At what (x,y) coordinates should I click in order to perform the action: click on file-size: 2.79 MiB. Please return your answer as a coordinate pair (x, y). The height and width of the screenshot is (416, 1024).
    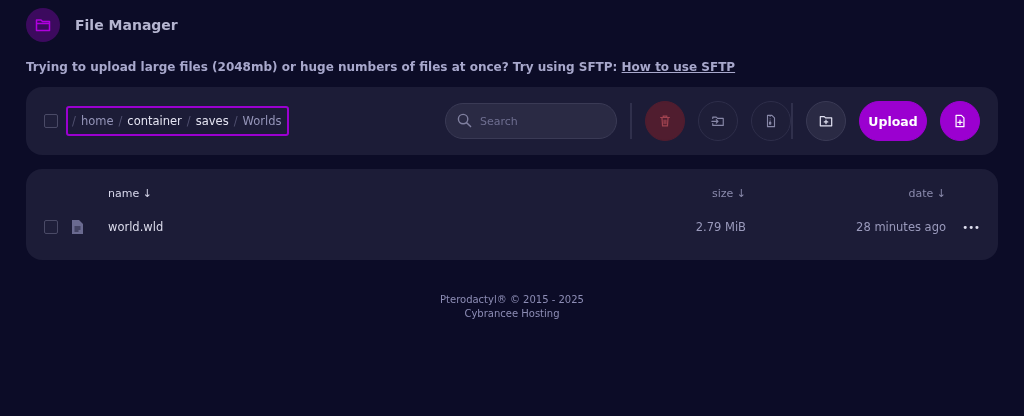
    Looking at the image, I should click on (720, 227).